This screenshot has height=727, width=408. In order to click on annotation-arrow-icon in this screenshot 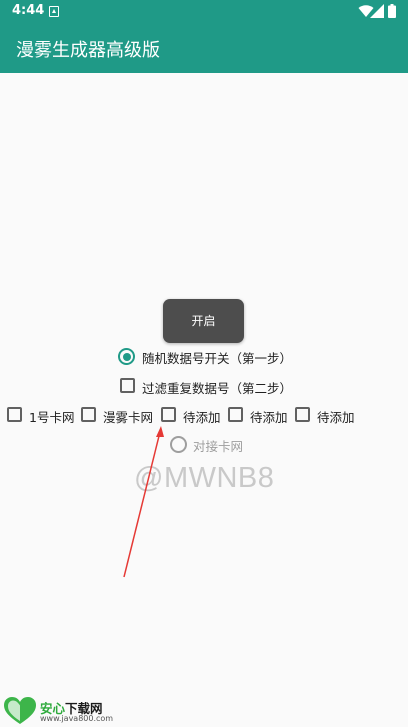, I will do `click(143, 502)`.